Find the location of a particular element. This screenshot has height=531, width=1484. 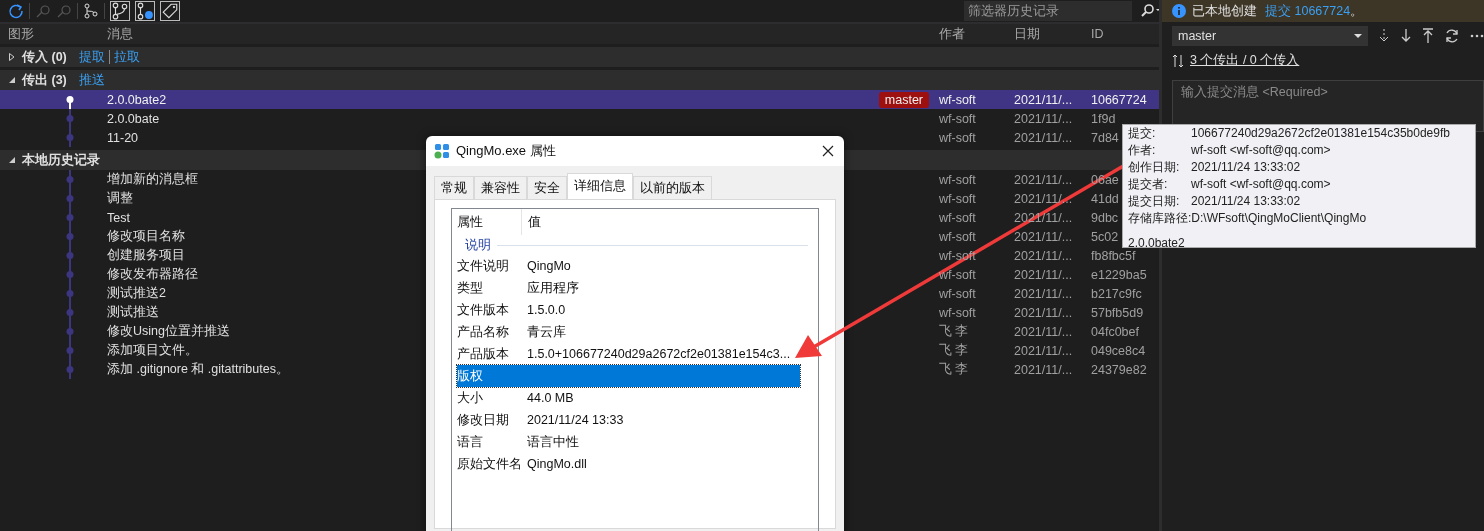

notice-end: 。 is located at coordinates (1357, 11).